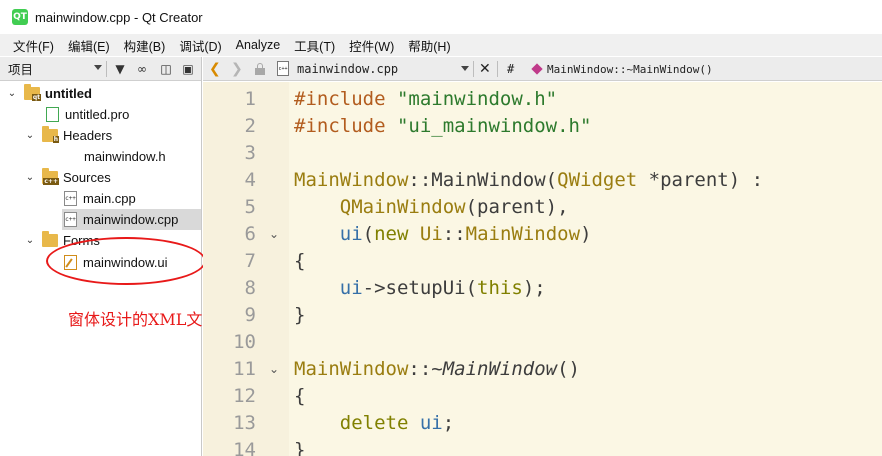 The height and width of the screenshot is (456, 882). What do you see at coordinates (299, 396) in the screenshot?
I see `code-line-12: {` at bounding box center [299, 396].